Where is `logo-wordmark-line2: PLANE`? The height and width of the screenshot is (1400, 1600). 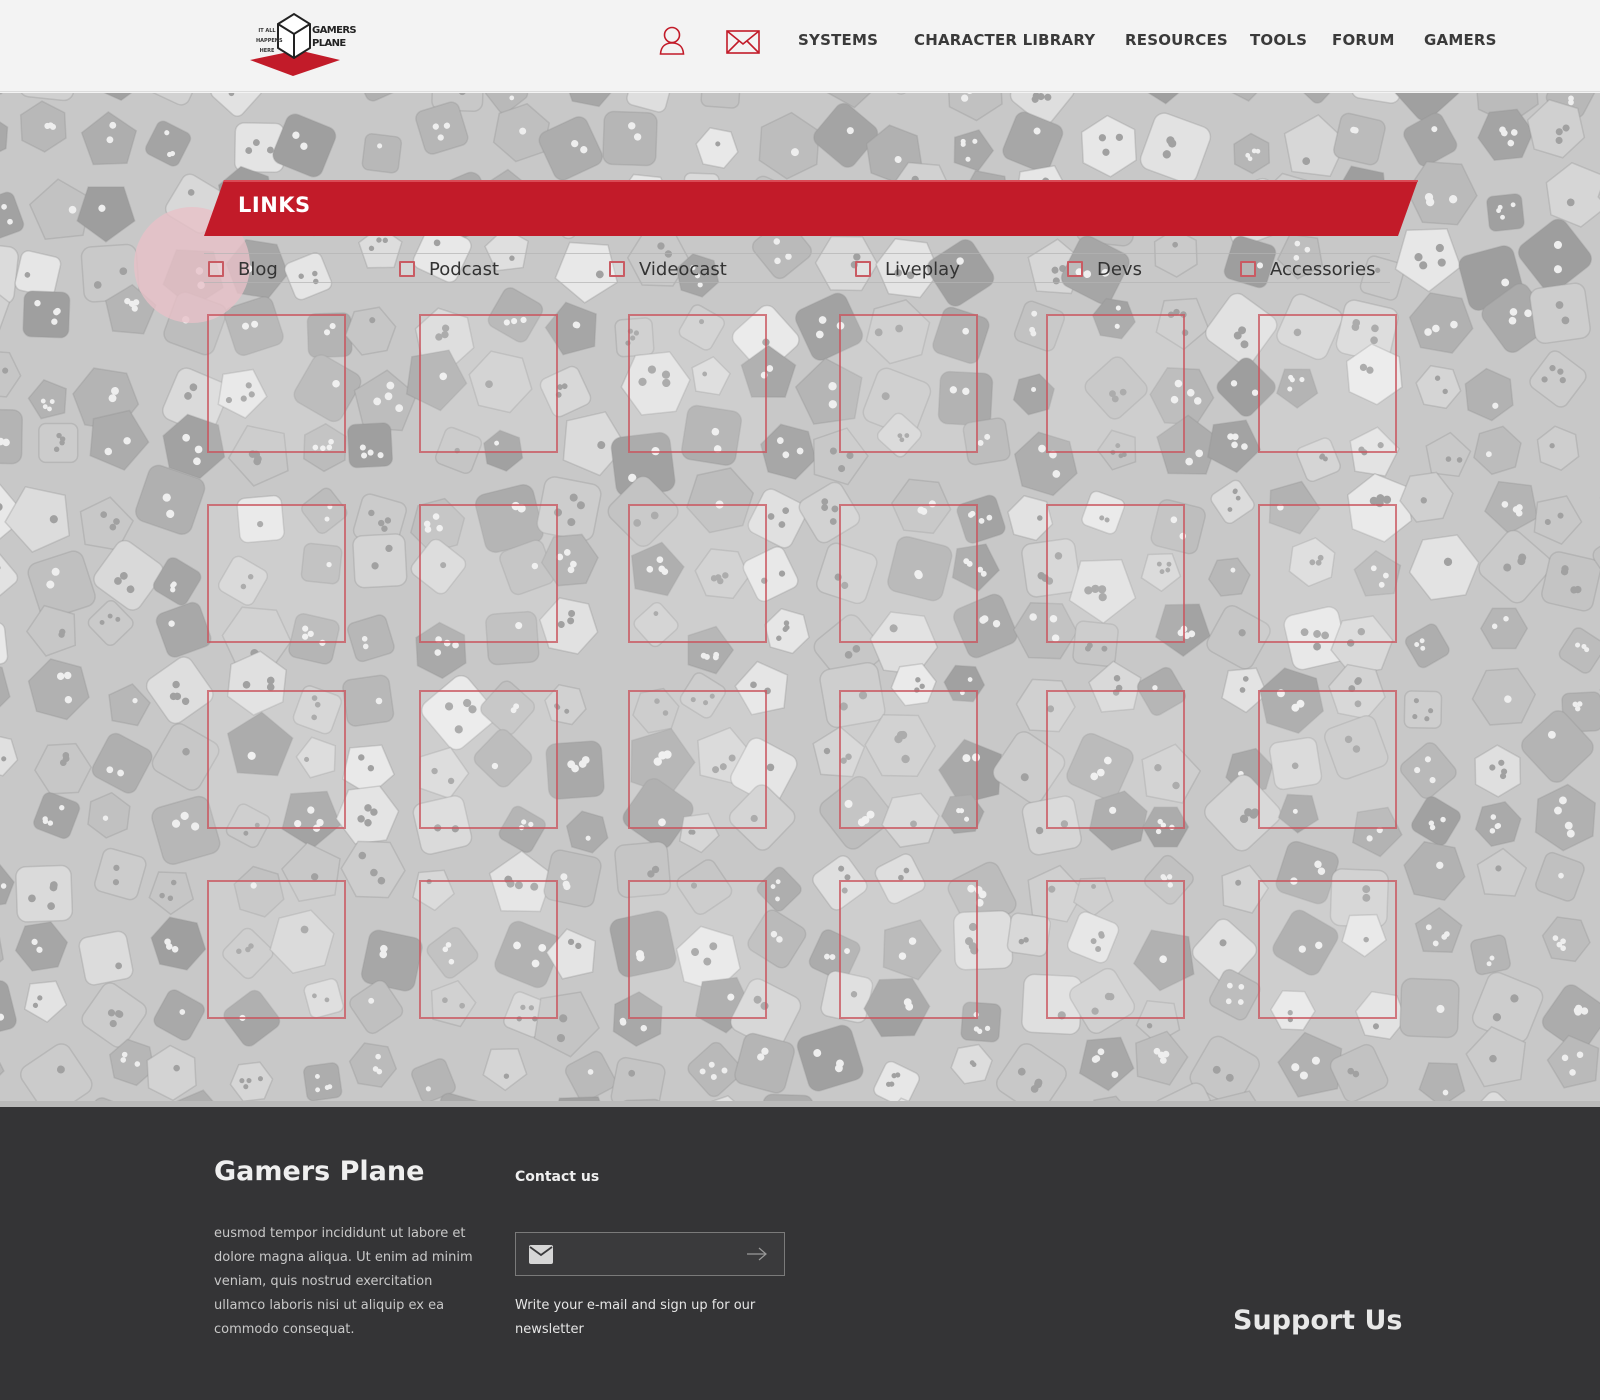
logo-wordmark-line2: PLANE is located at coordinates (329, 43).